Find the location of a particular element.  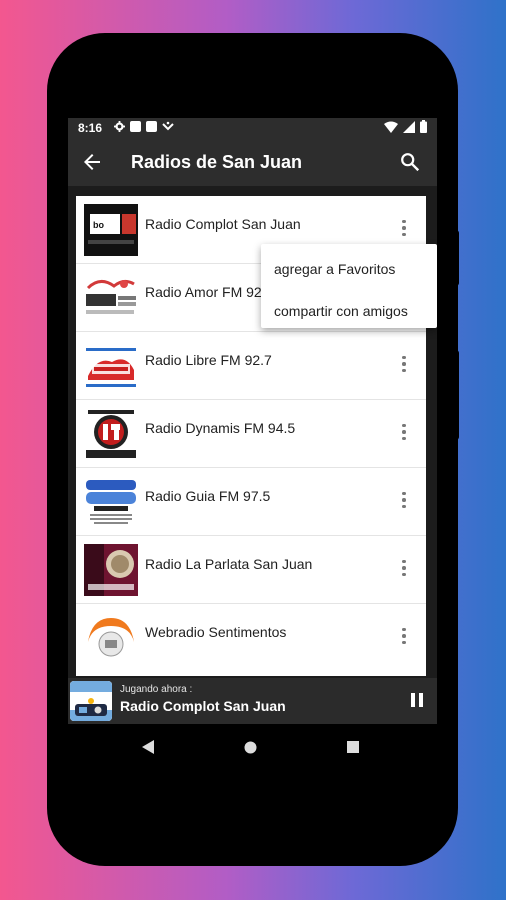

station-name: Radio Amor FM 92 is located at coordinates (203, 292).